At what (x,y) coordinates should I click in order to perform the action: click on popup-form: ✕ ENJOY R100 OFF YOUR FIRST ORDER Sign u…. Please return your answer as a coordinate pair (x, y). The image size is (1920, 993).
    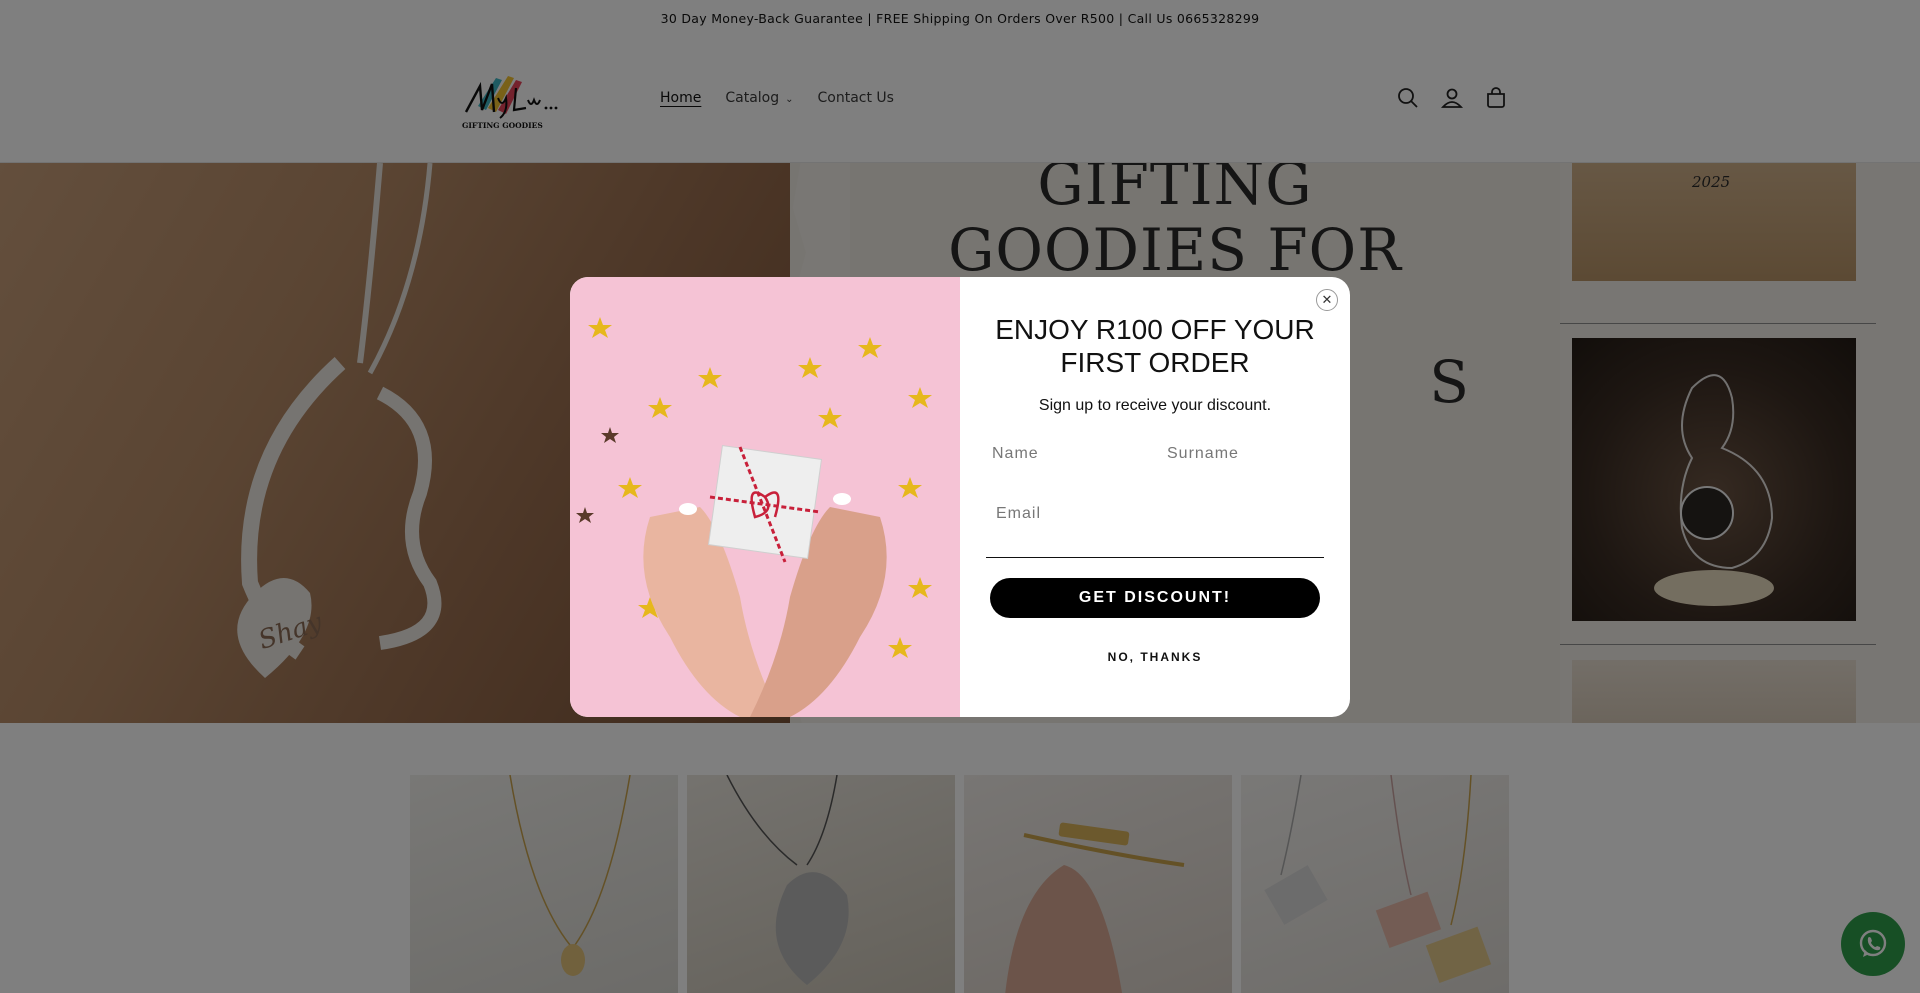
    Looking at the image, I should click on (1155, 497).